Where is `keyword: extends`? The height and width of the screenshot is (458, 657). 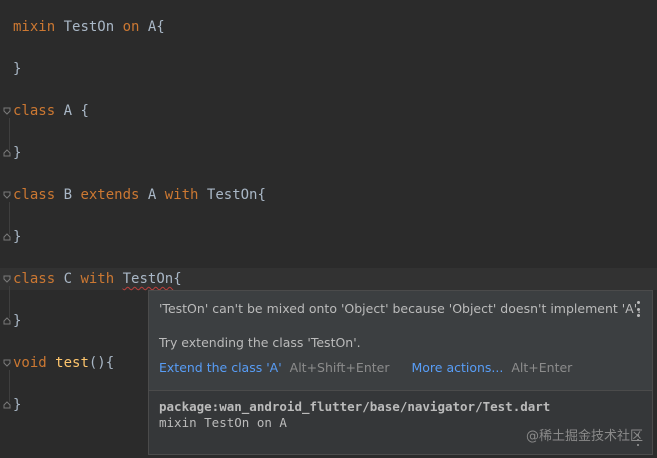
keyword: extends is located at coordinates (110, 195).